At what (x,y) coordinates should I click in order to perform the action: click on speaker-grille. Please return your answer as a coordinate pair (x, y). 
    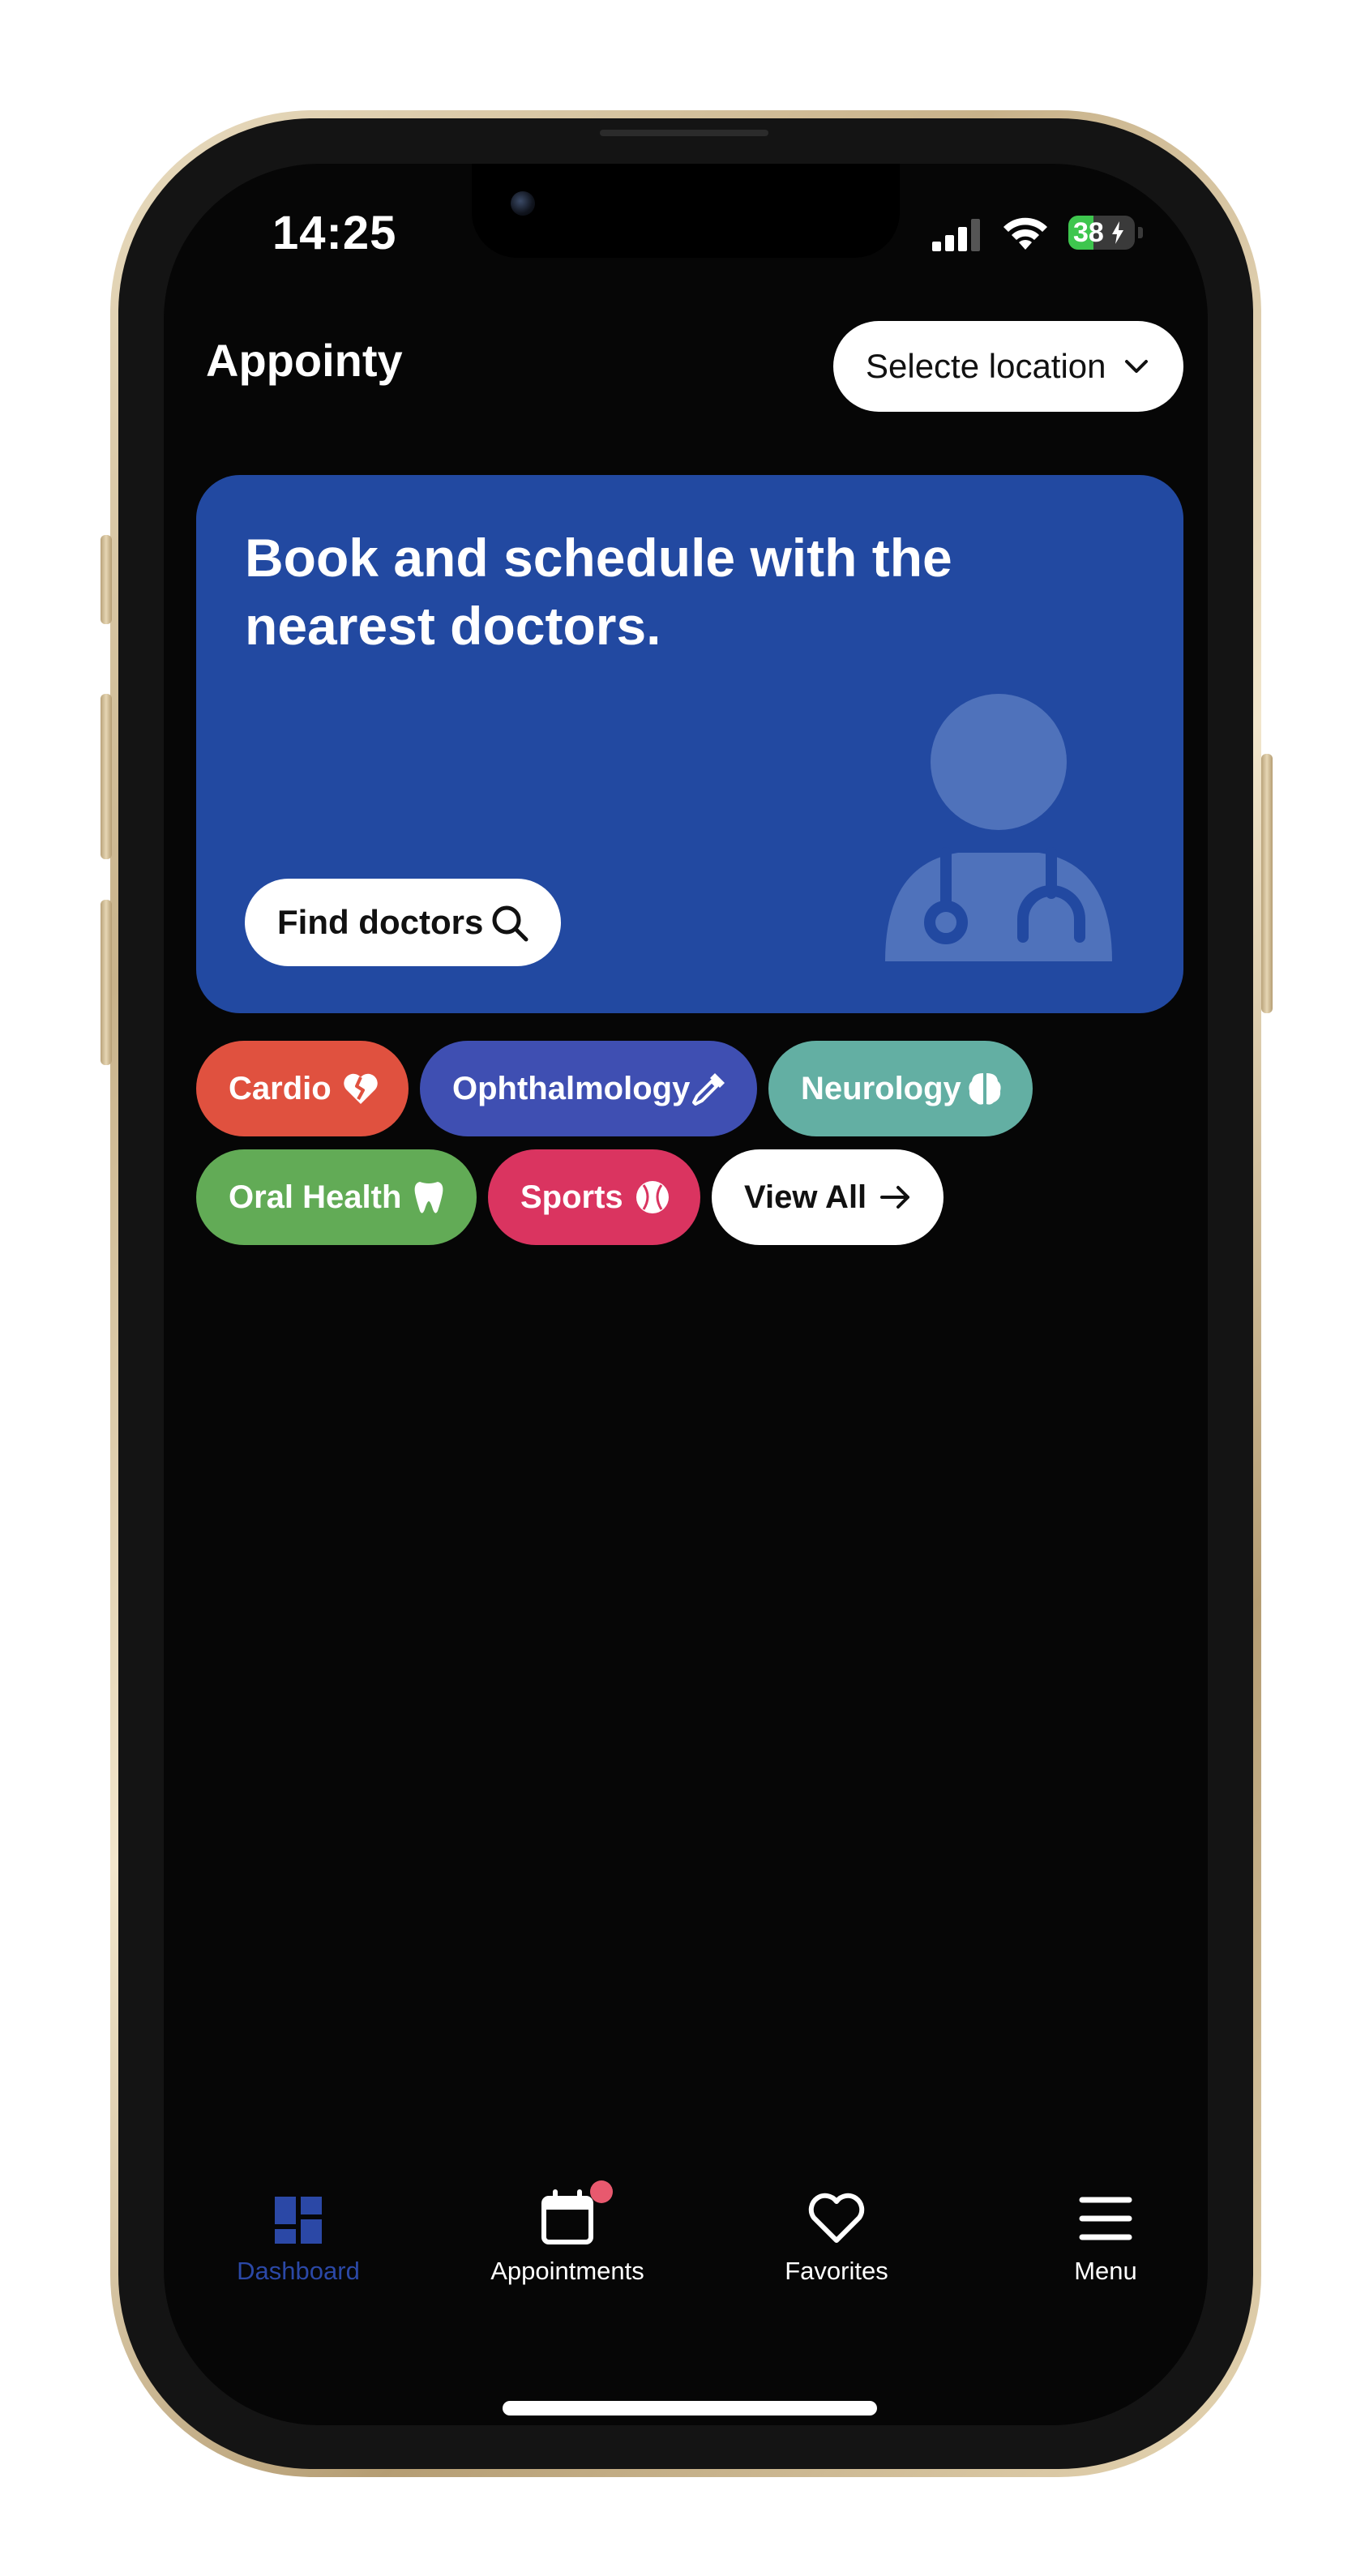
    Looking at the image, I should click on (684, 133).